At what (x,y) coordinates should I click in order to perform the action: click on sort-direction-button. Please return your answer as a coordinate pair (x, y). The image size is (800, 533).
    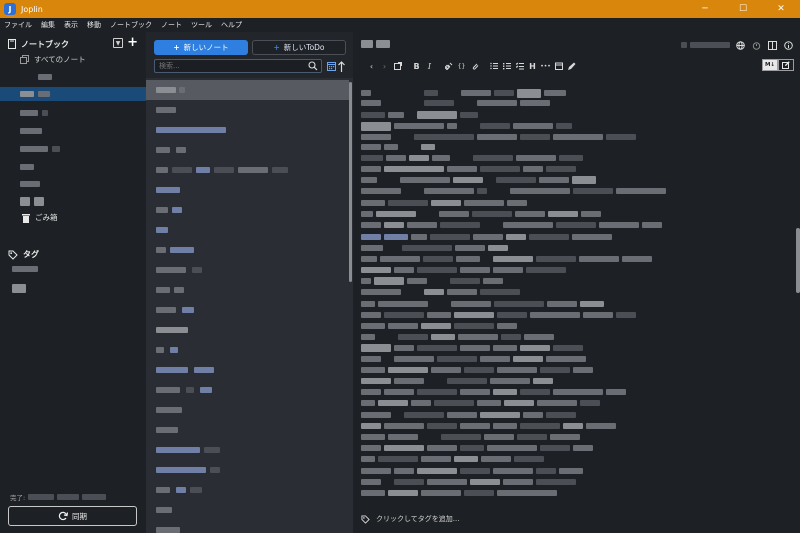
    Looking at the image, I should click on (341, 66).